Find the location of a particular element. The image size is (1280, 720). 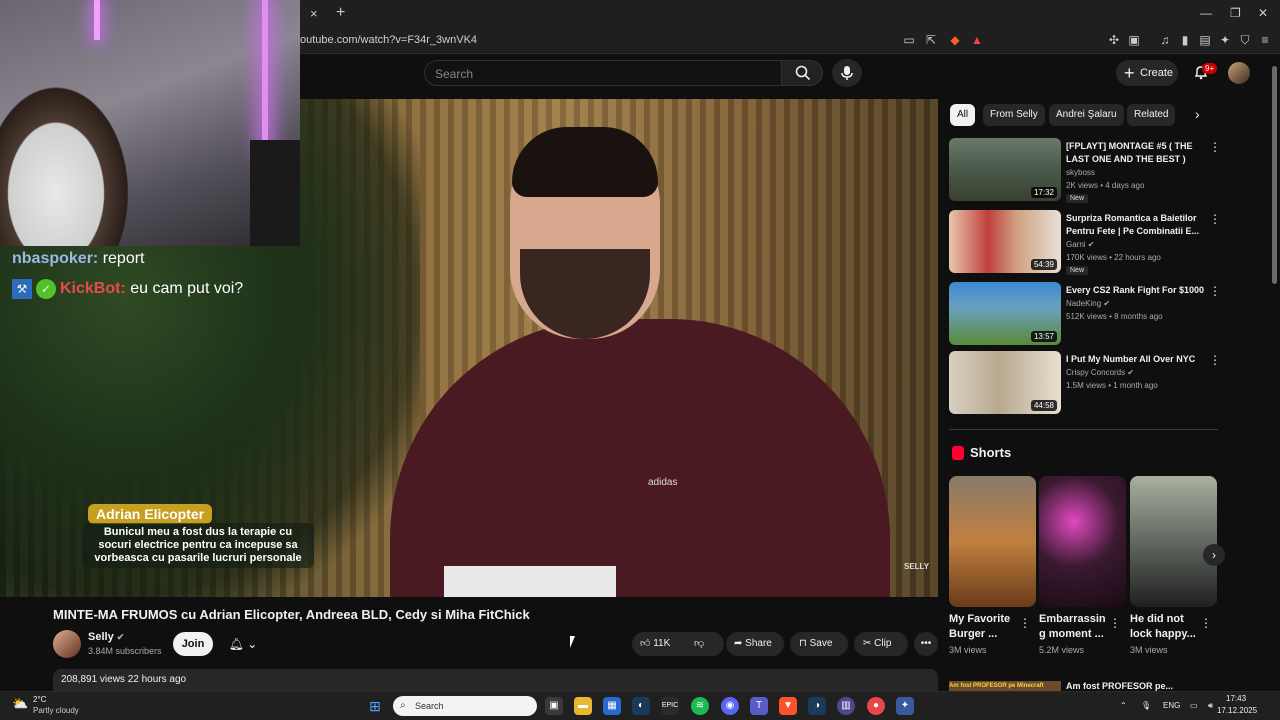

channel-name: Selly ✔ is located at coordinates (106, 637).